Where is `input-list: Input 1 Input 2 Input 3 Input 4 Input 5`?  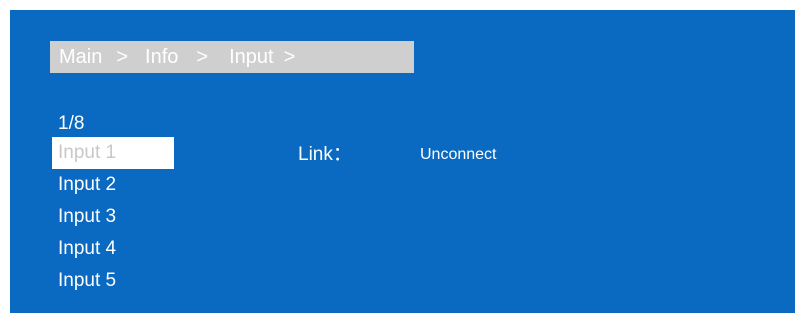
input-list: Input 1 Input 2 Input 3 Input 4 Input 5 is located at coordinates (113, 217).